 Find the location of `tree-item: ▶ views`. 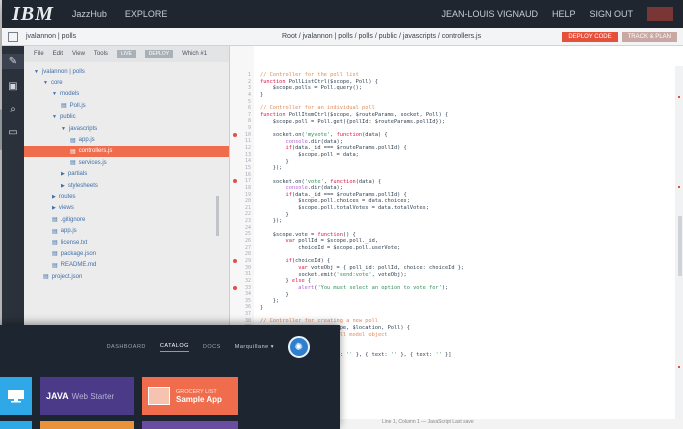

tree-item: ▶ views is located at coordinates (126, 208).